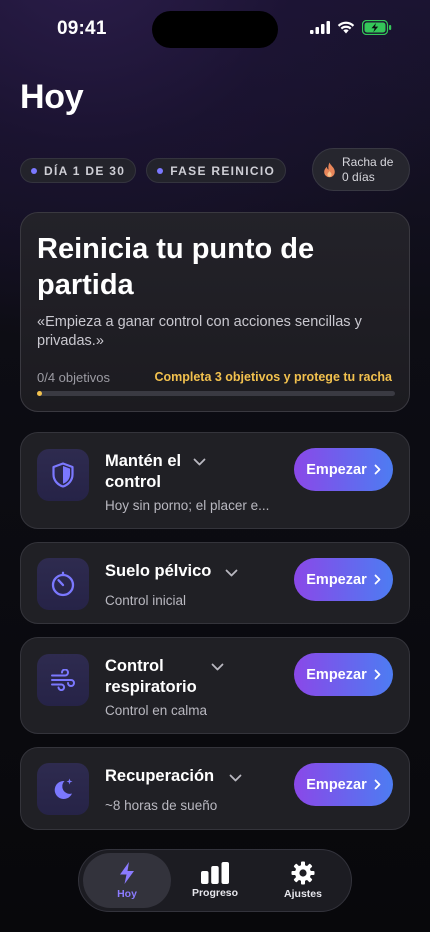 This screenshot has width=430, height=932. Describe the element at coordinates (329, 169) in the screenshot. I see `flame-icon` at that location.